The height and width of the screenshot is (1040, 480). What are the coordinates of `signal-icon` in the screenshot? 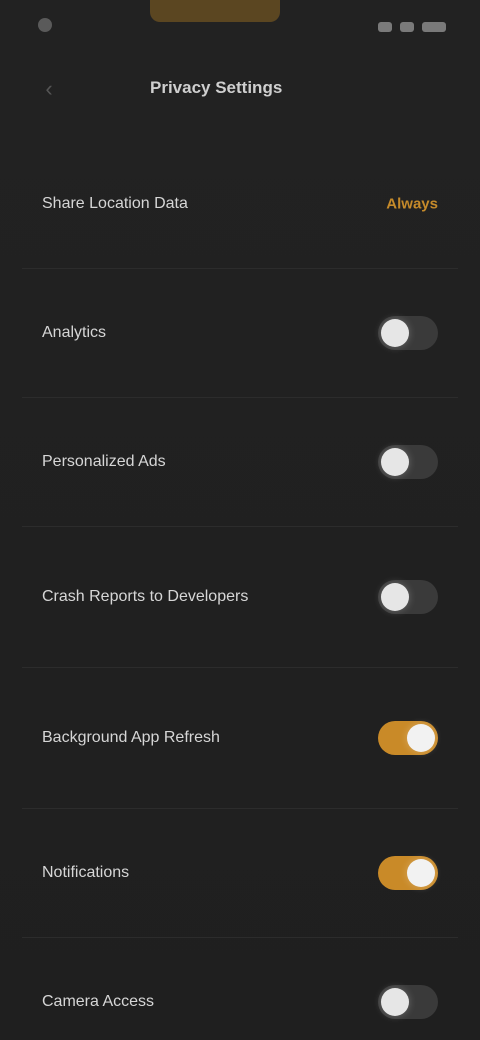 It's located at (385, 27).